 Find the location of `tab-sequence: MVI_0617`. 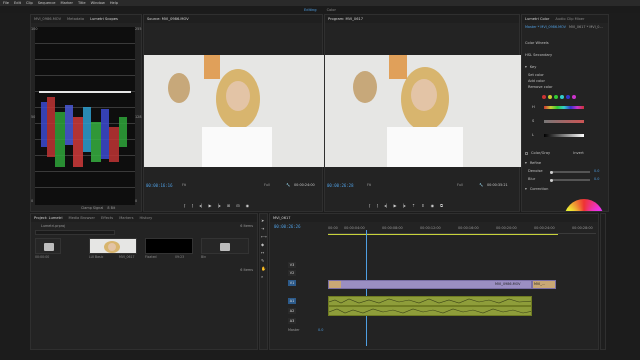

tab-sequence: MVI_0617 is located at coordinates (282, 218).